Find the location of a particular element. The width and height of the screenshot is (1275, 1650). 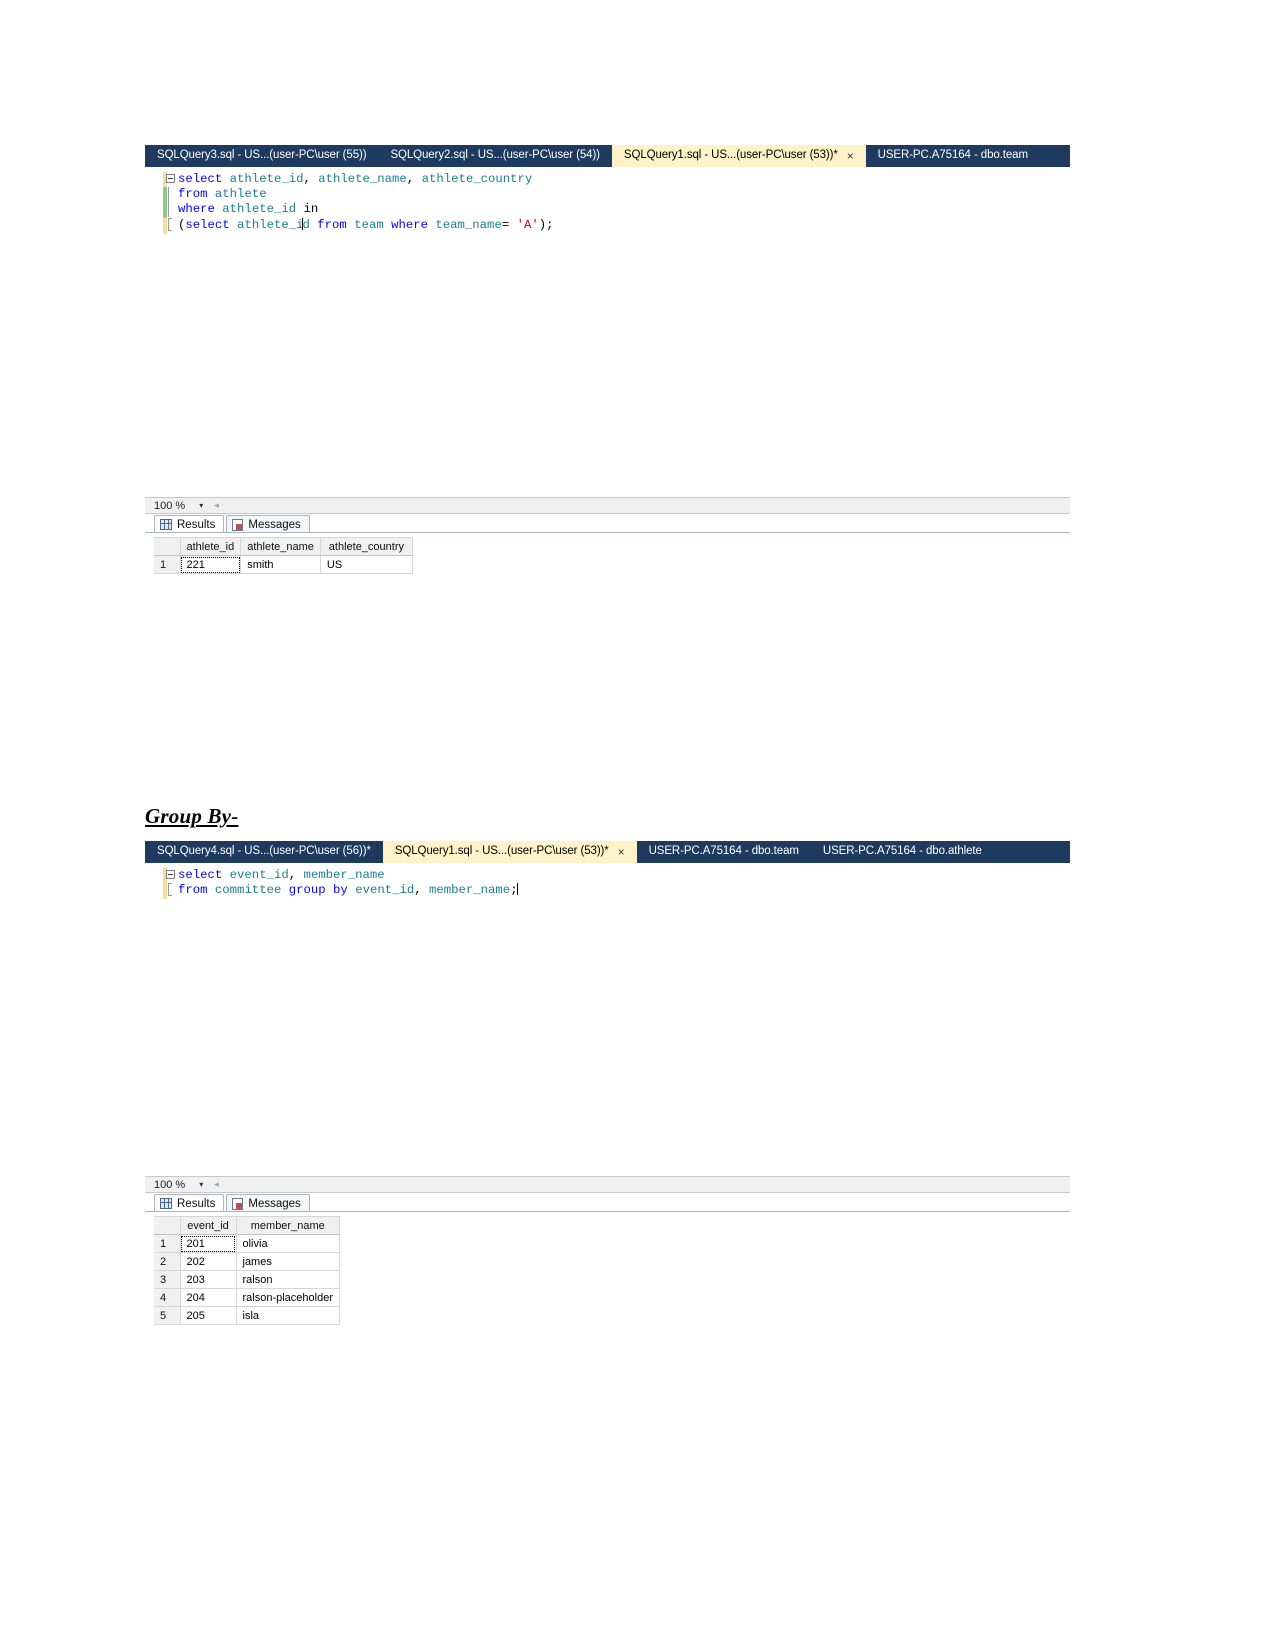

editor-tab-label: USER-PC.A75164 - dbo.athlete is located at coordinates (902, 851).